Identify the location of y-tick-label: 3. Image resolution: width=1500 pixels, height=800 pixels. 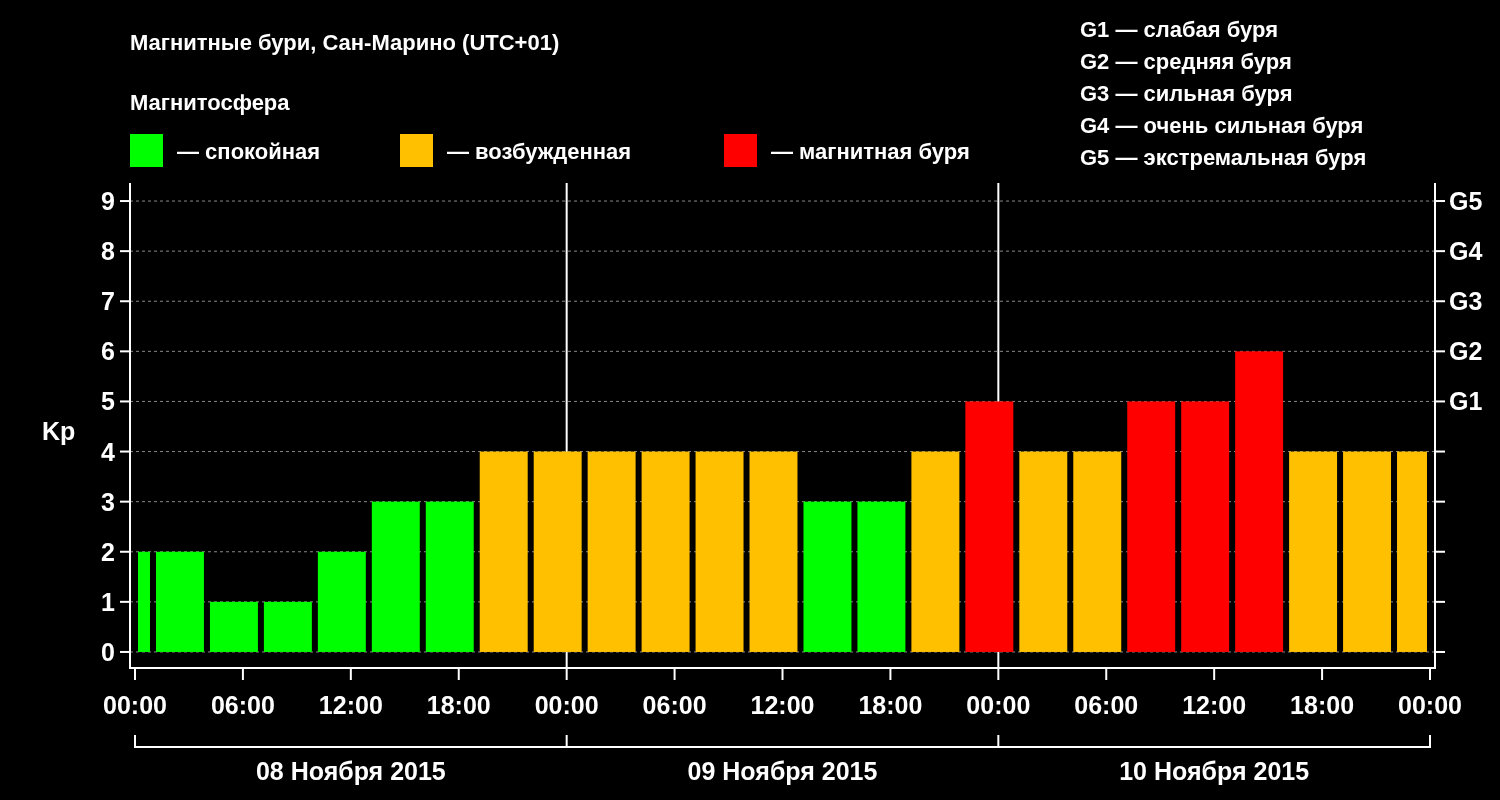
(108, 501).